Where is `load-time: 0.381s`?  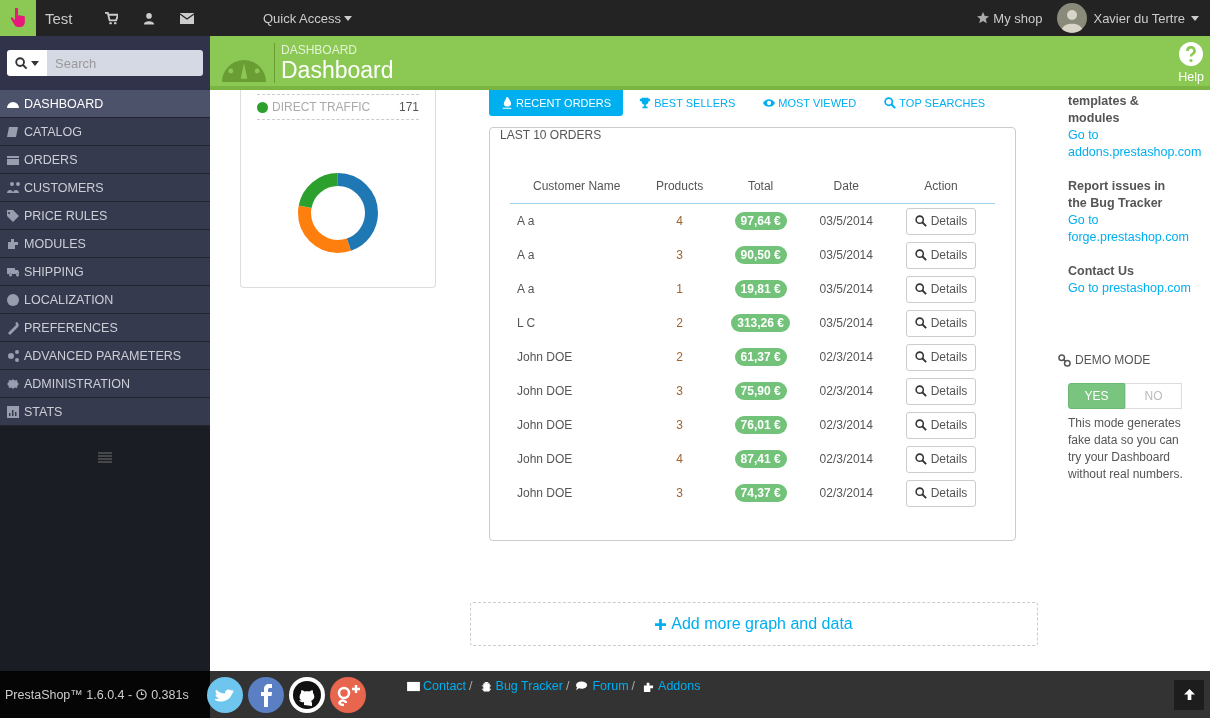
load-time: 0.381s is located at coordinates (170, 694).